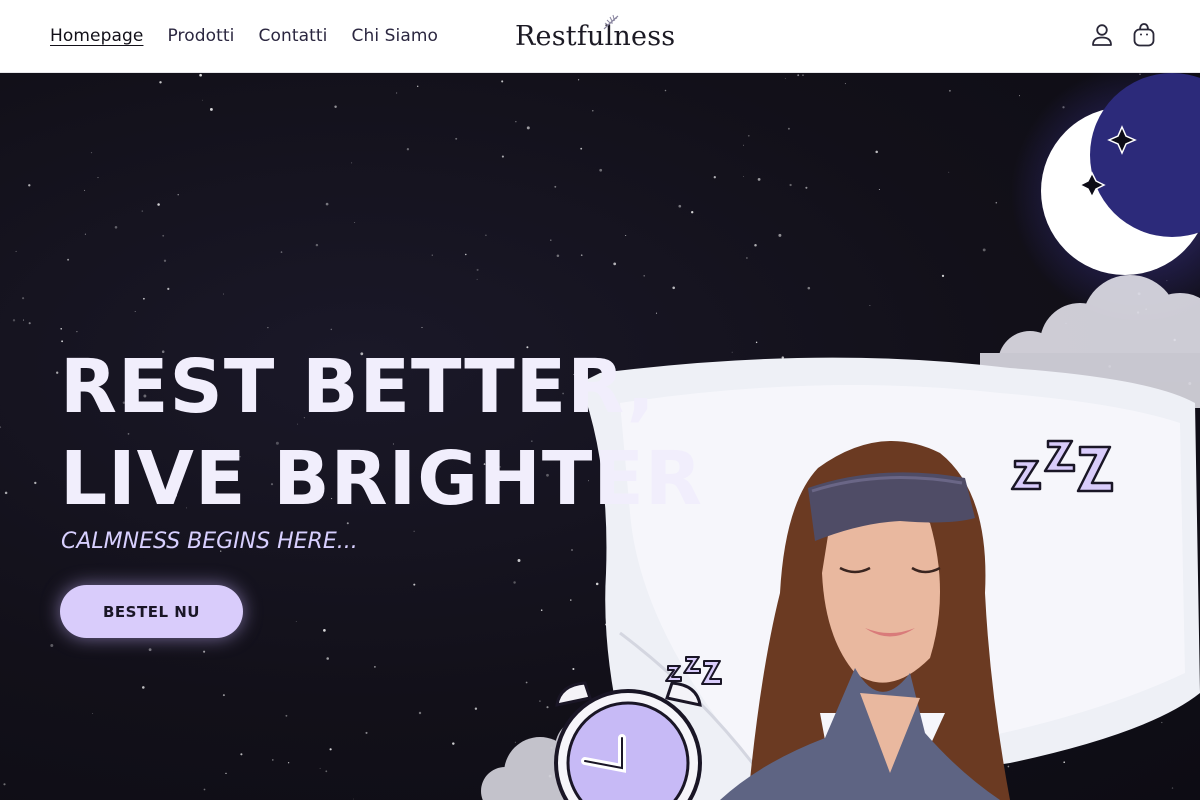  What do you see at coordinates (381, 433) in the screenshot?
I see `hero-headline: REST BETTER, LIVE BRIGHTER` at bounding box center [381, 433].